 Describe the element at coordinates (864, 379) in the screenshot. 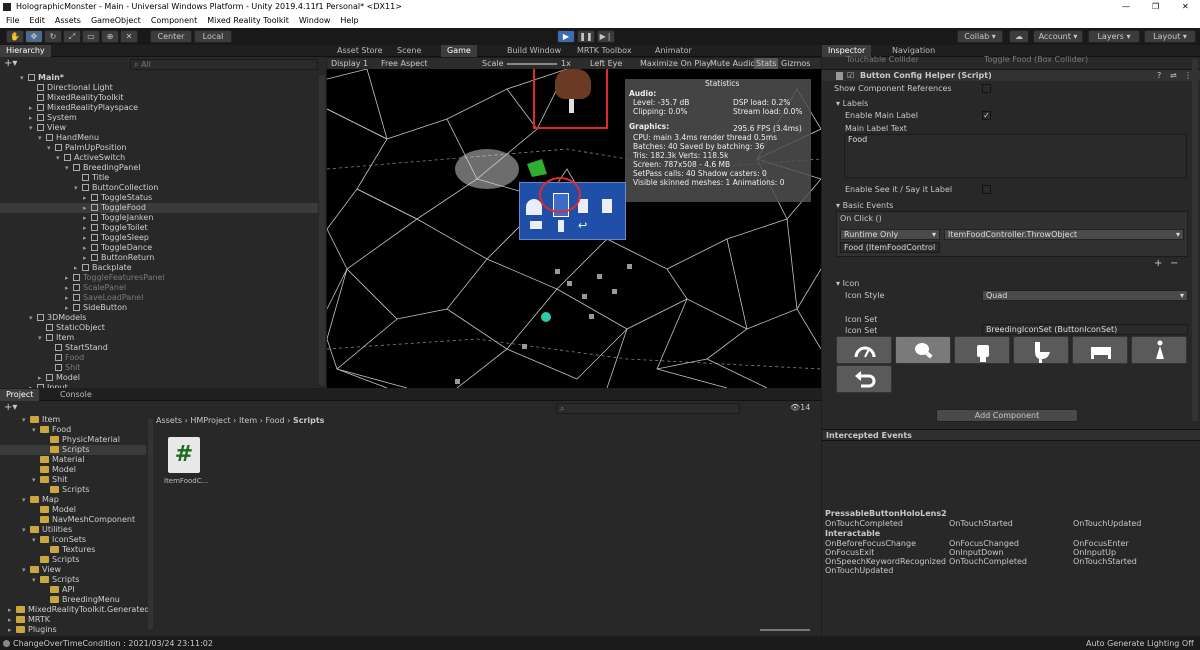

I see `icon-button-return` at that location.